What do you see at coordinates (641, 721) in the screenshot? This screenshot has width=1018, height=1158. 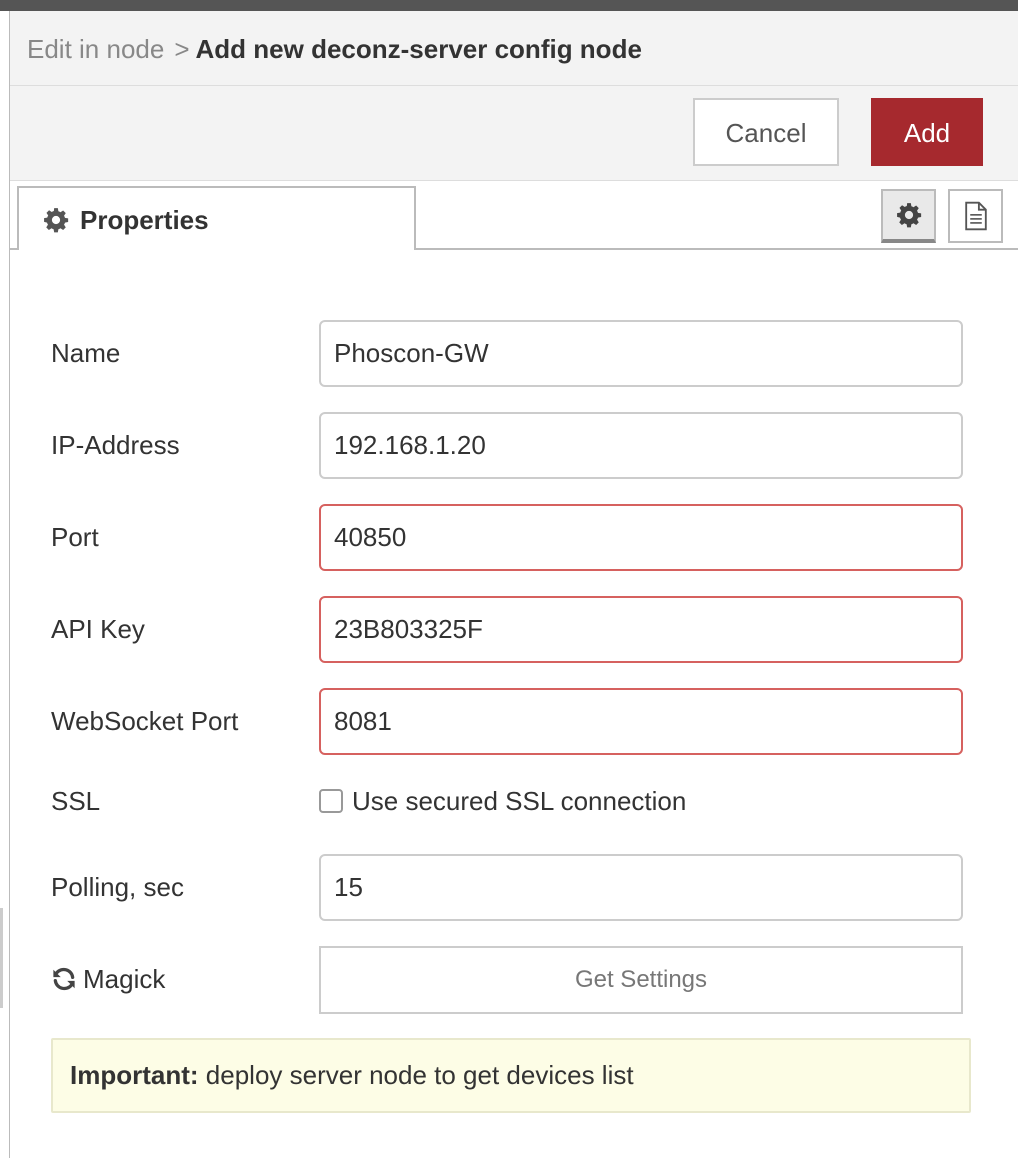 I see `websocket-port-input` at bounding box center [641, 721].